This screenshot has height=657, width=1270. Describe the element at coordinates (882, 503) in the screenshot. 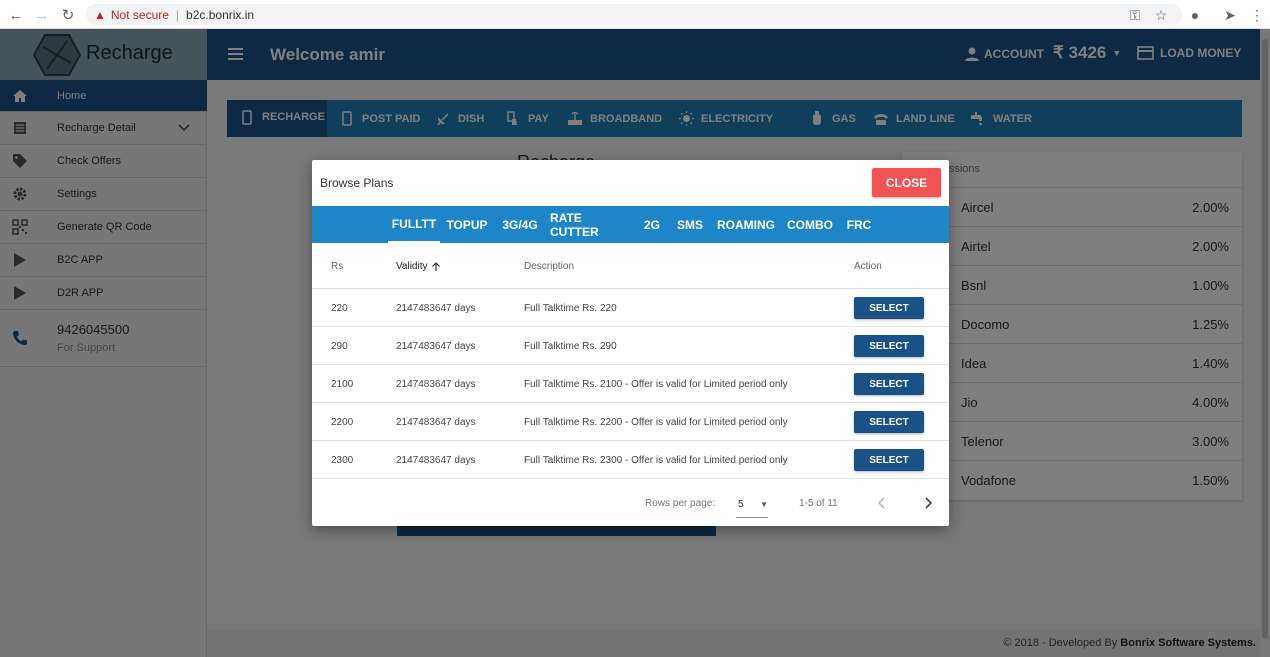

I see `chevron-left-icon` at that location.